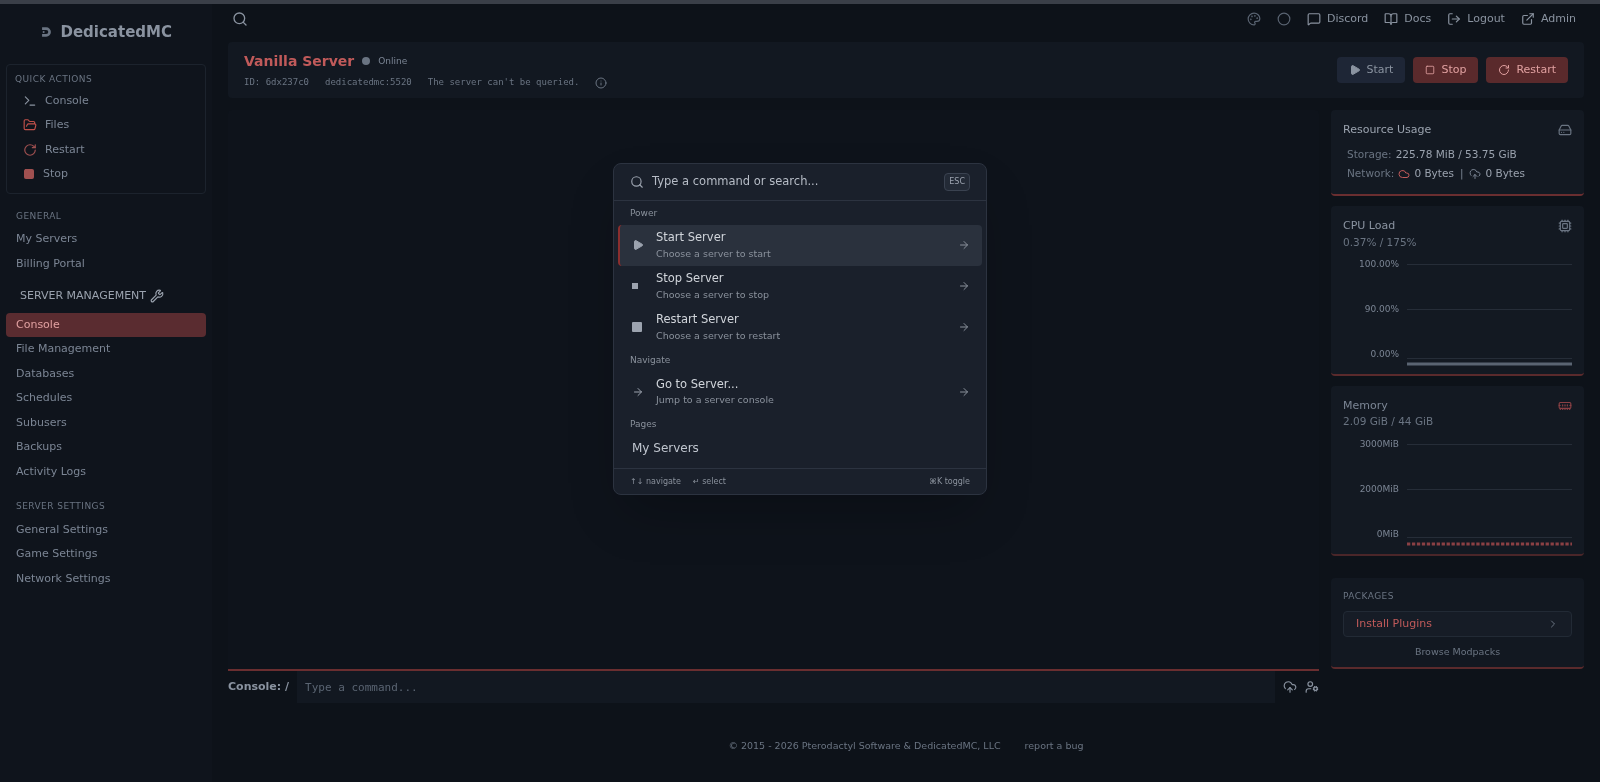 The image size is (1600, 782). I want to click on command-title: My Servers, so click(666, 448).